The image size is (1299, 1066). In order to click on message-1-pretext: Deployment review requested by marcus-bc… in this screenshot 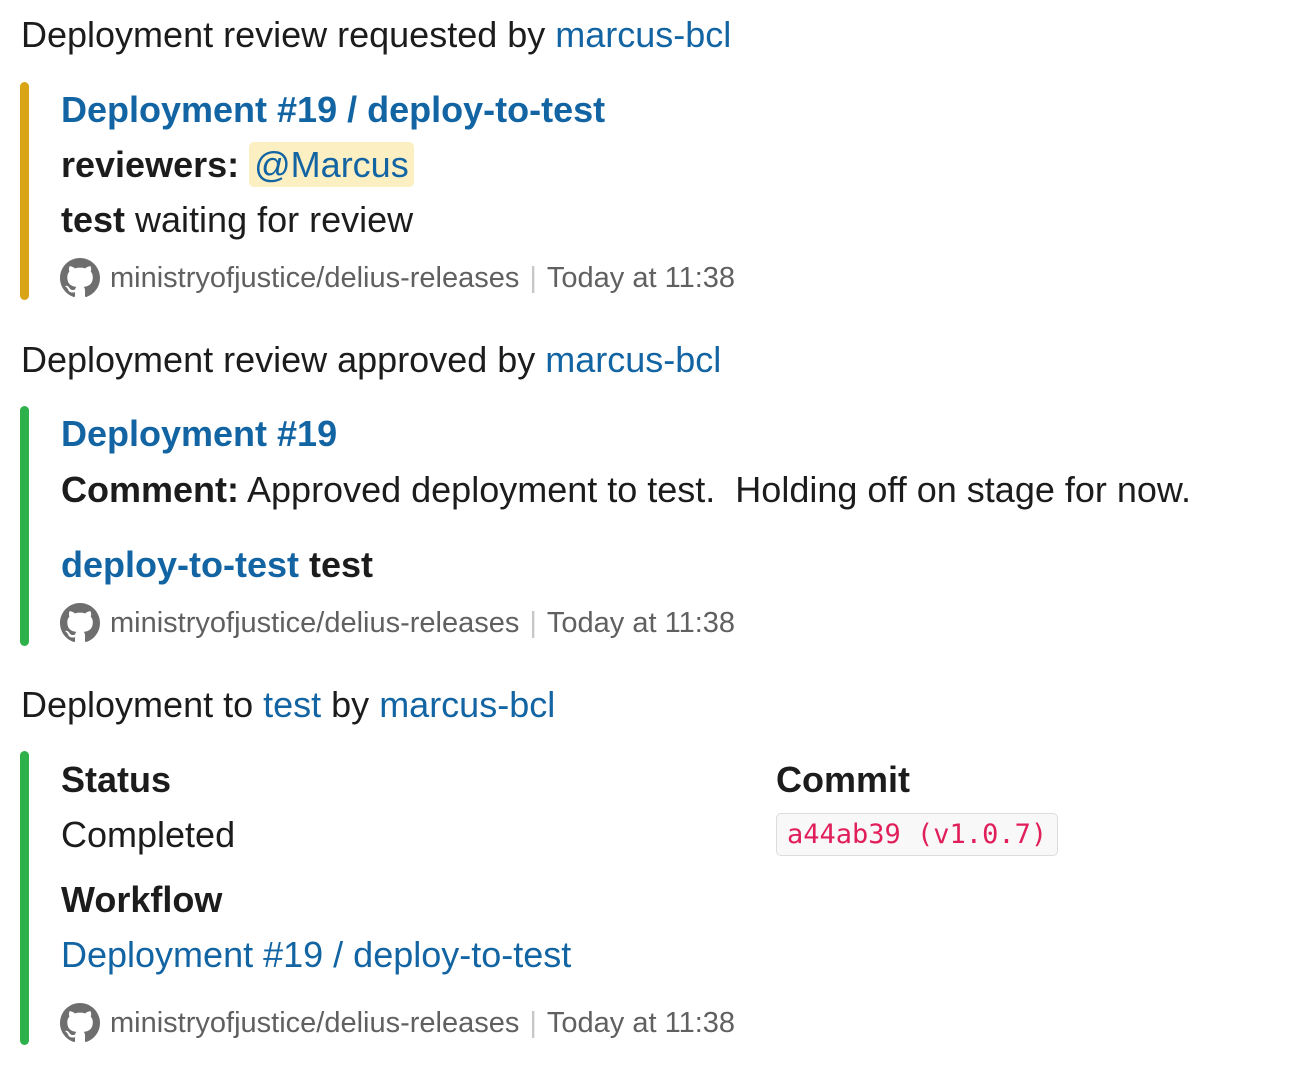, I will do `click(376, 35)`.